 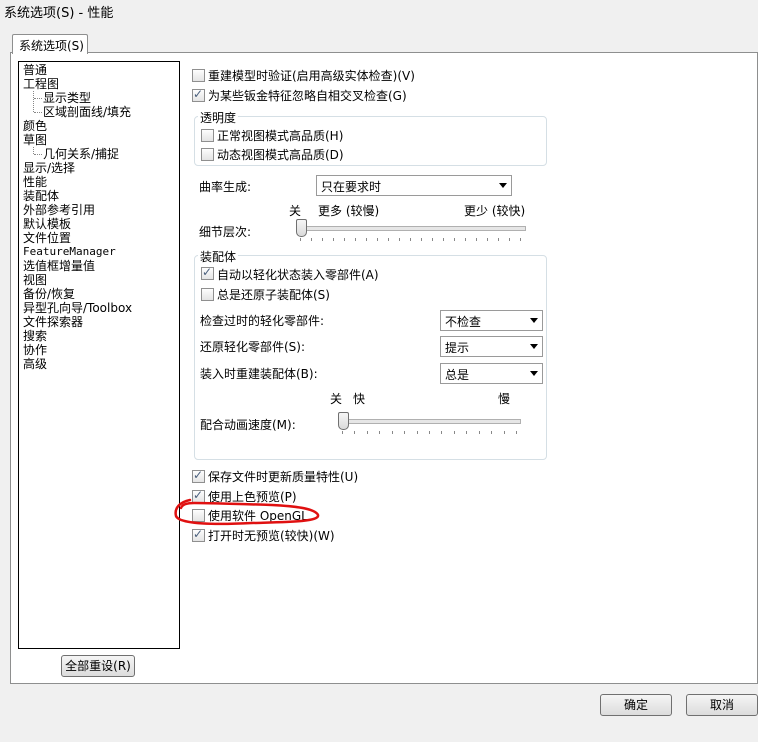 I want to click on tree-item-file-explorer: 文件探索器, so click(x=53, y=322).